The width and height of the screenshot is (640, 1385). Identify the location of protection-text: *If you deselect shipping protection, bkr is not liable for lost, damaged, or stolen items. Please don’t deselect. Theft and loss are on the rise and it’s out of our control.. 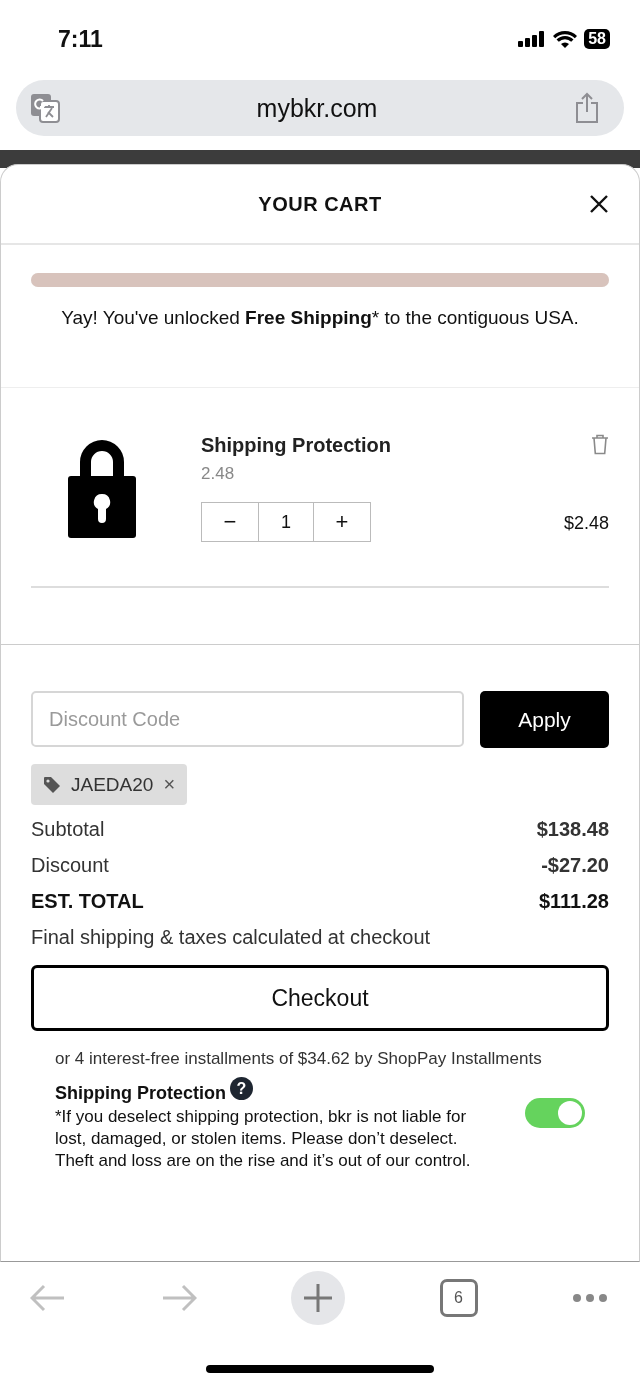
(263, 1139).